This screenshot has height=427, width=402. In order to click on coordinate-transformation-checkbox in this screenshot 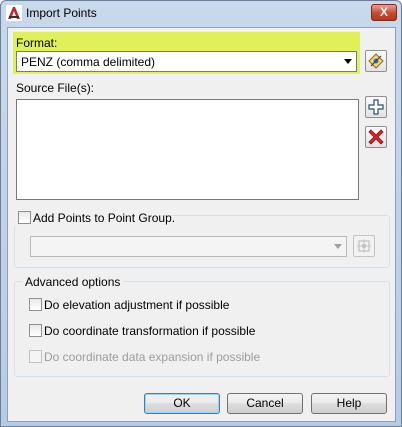, I will do `click(35, 330)`.